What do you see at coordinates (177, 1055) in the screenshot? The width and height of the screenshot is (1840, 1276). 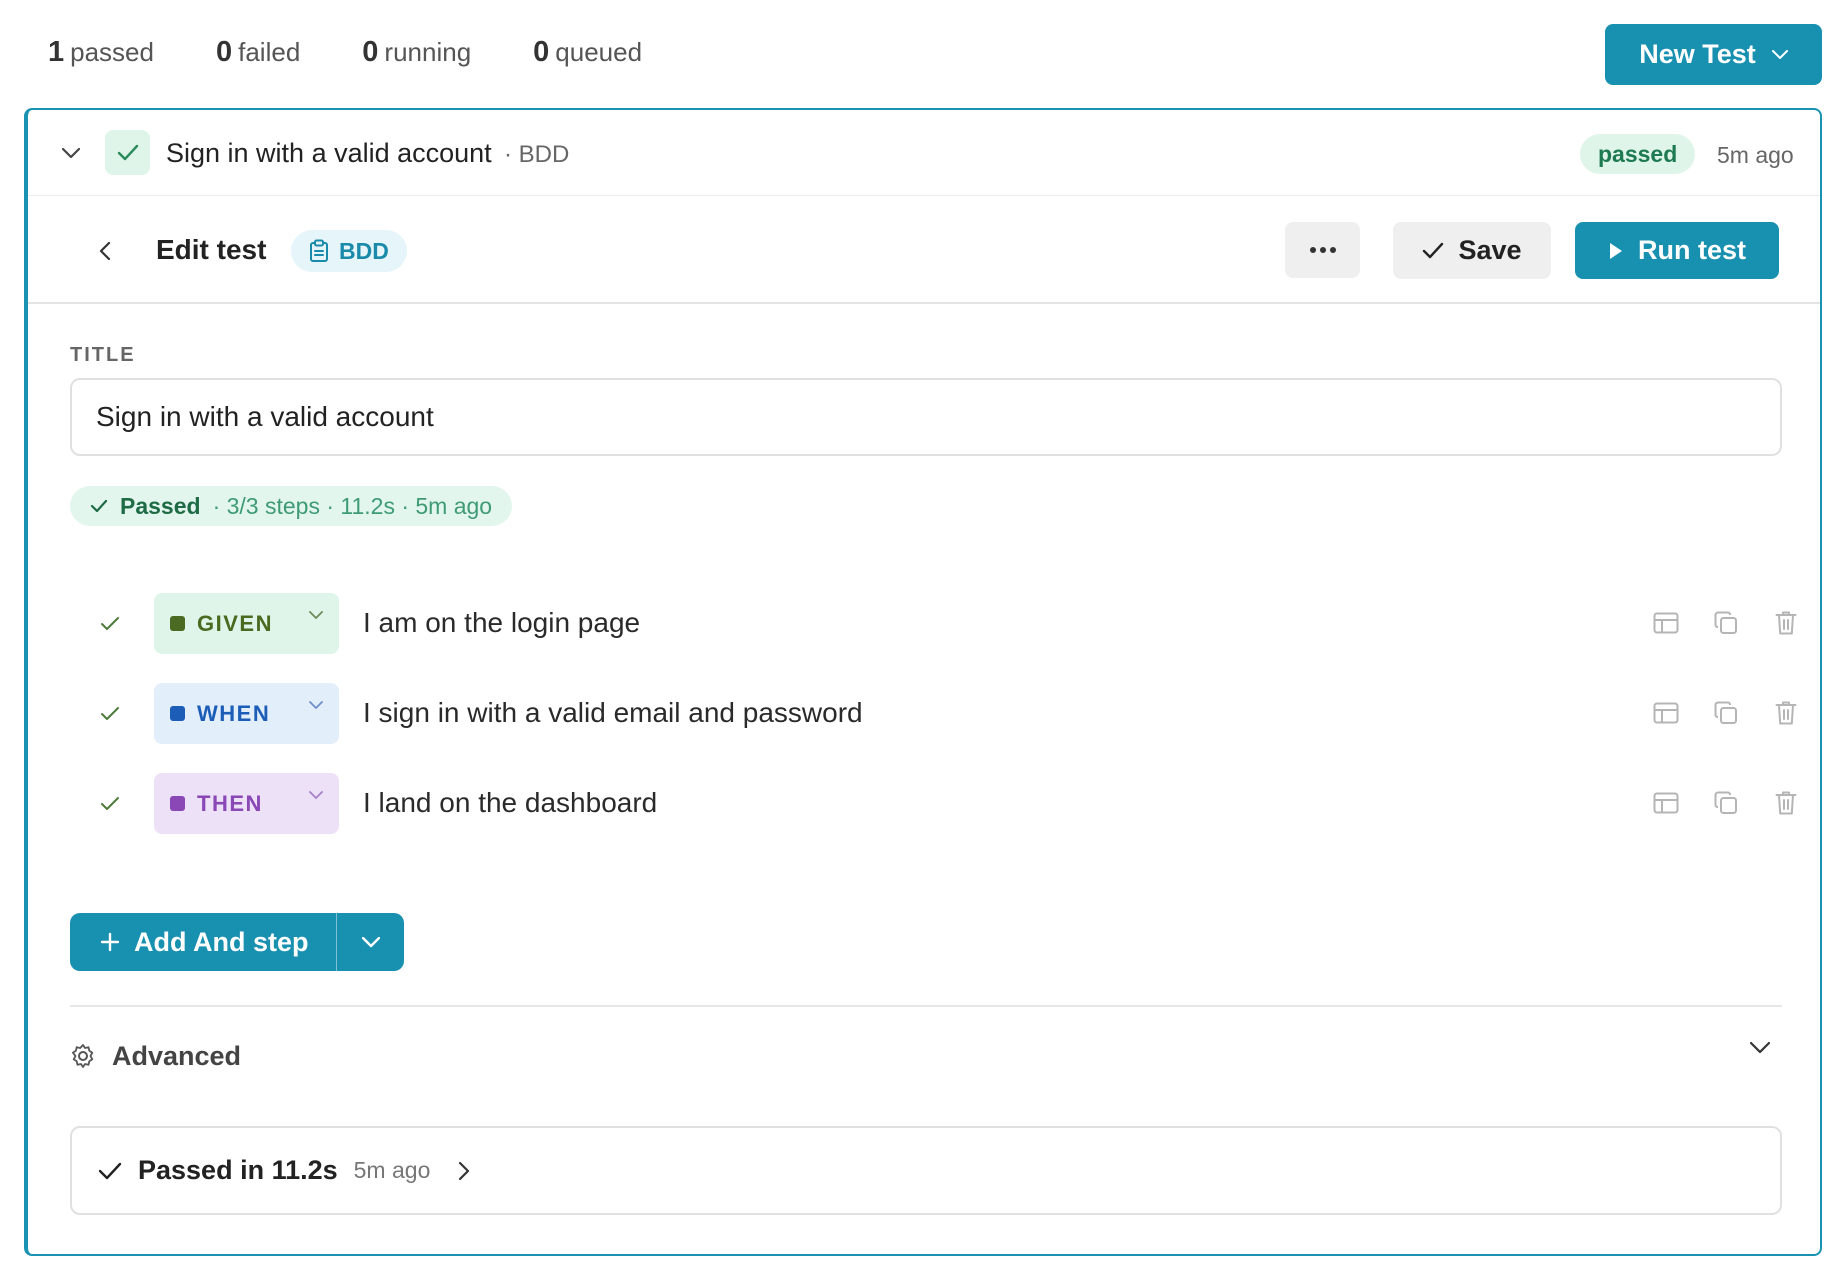 I see `advanced-label: Advanced` at bounding box center [177, 1055].